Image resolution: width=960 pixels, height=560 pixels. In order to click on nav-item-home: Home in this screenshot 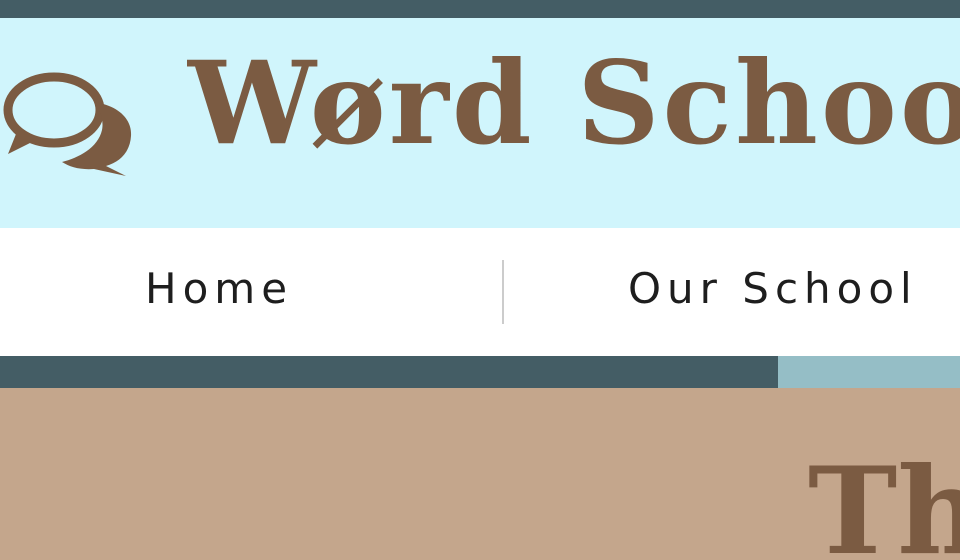, I will do `click(219, 289)`.